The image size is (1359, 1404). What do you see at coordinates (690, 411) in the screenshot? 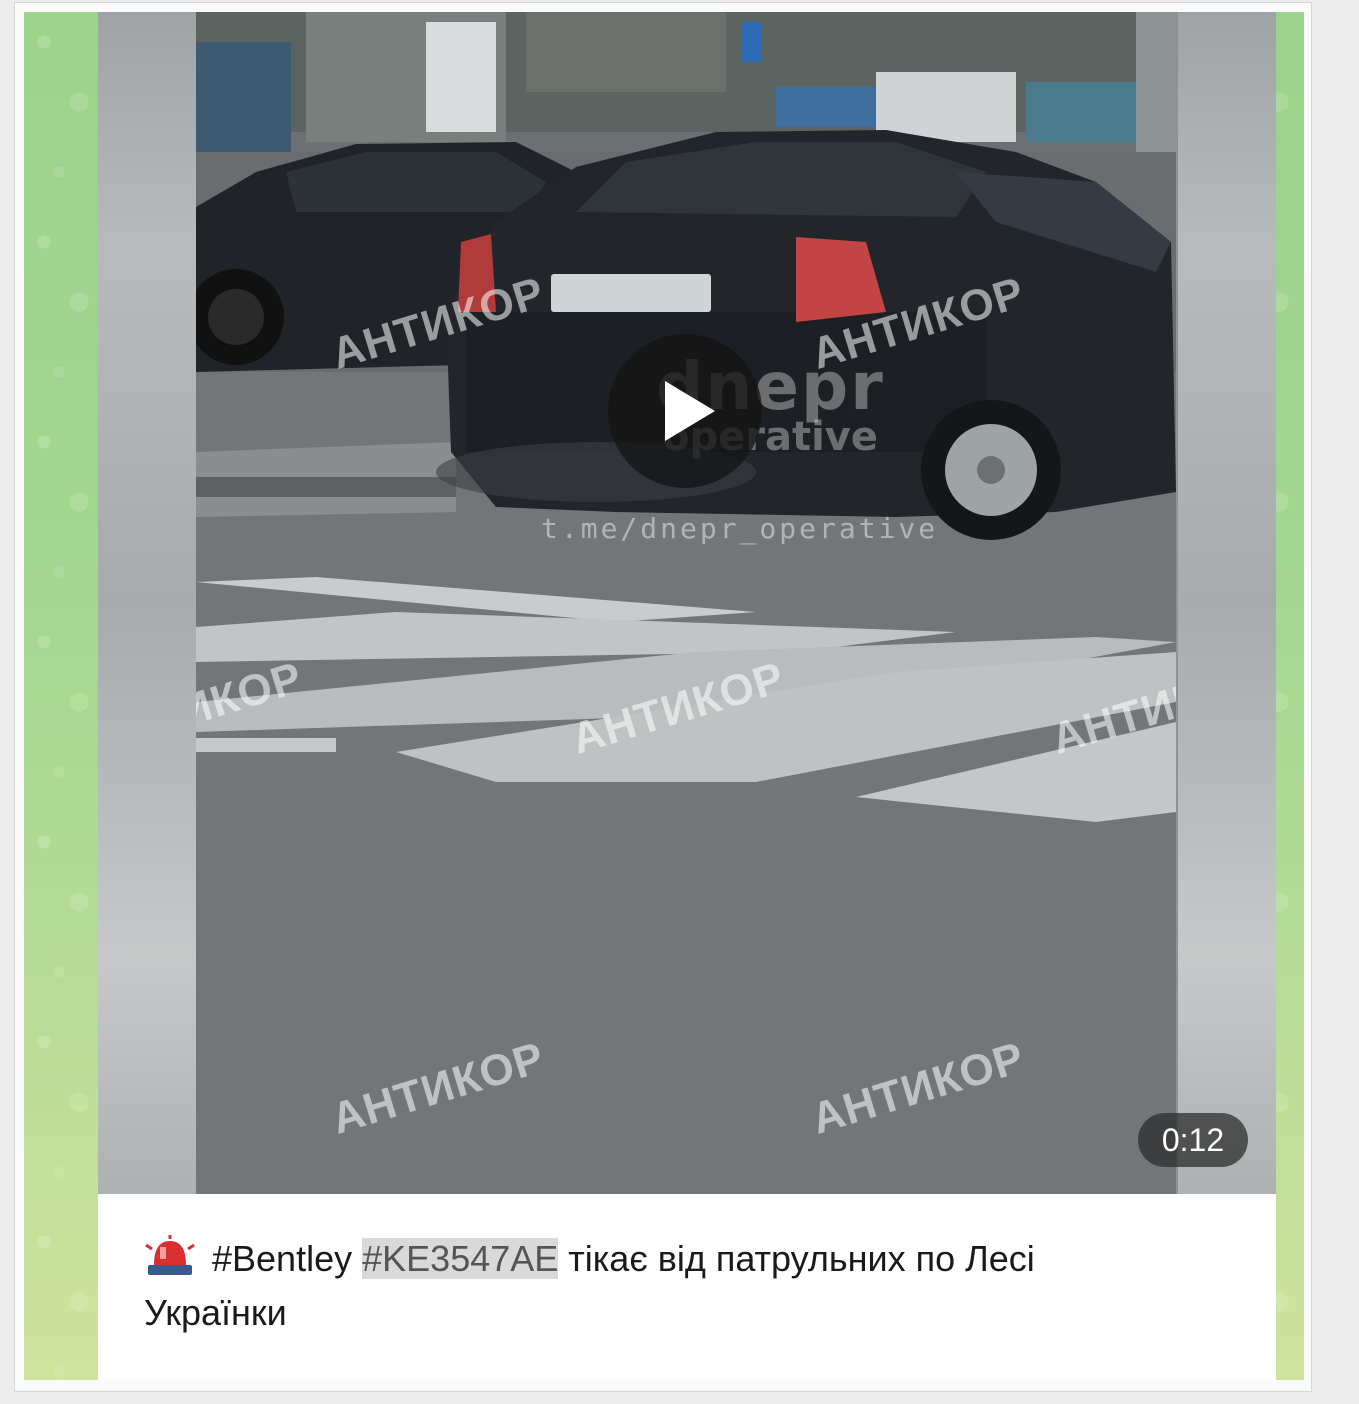
I see `play-icon` at bounding box center [690, 411].